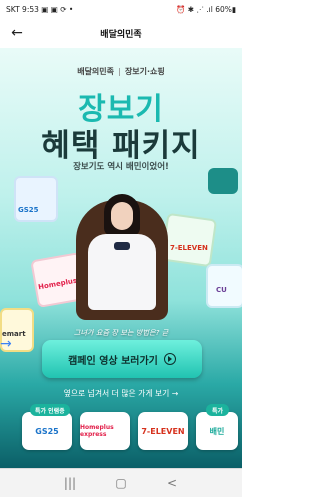 The image size is (320, 497). I want to click on store-card-label: 배민, so click(217, 431).